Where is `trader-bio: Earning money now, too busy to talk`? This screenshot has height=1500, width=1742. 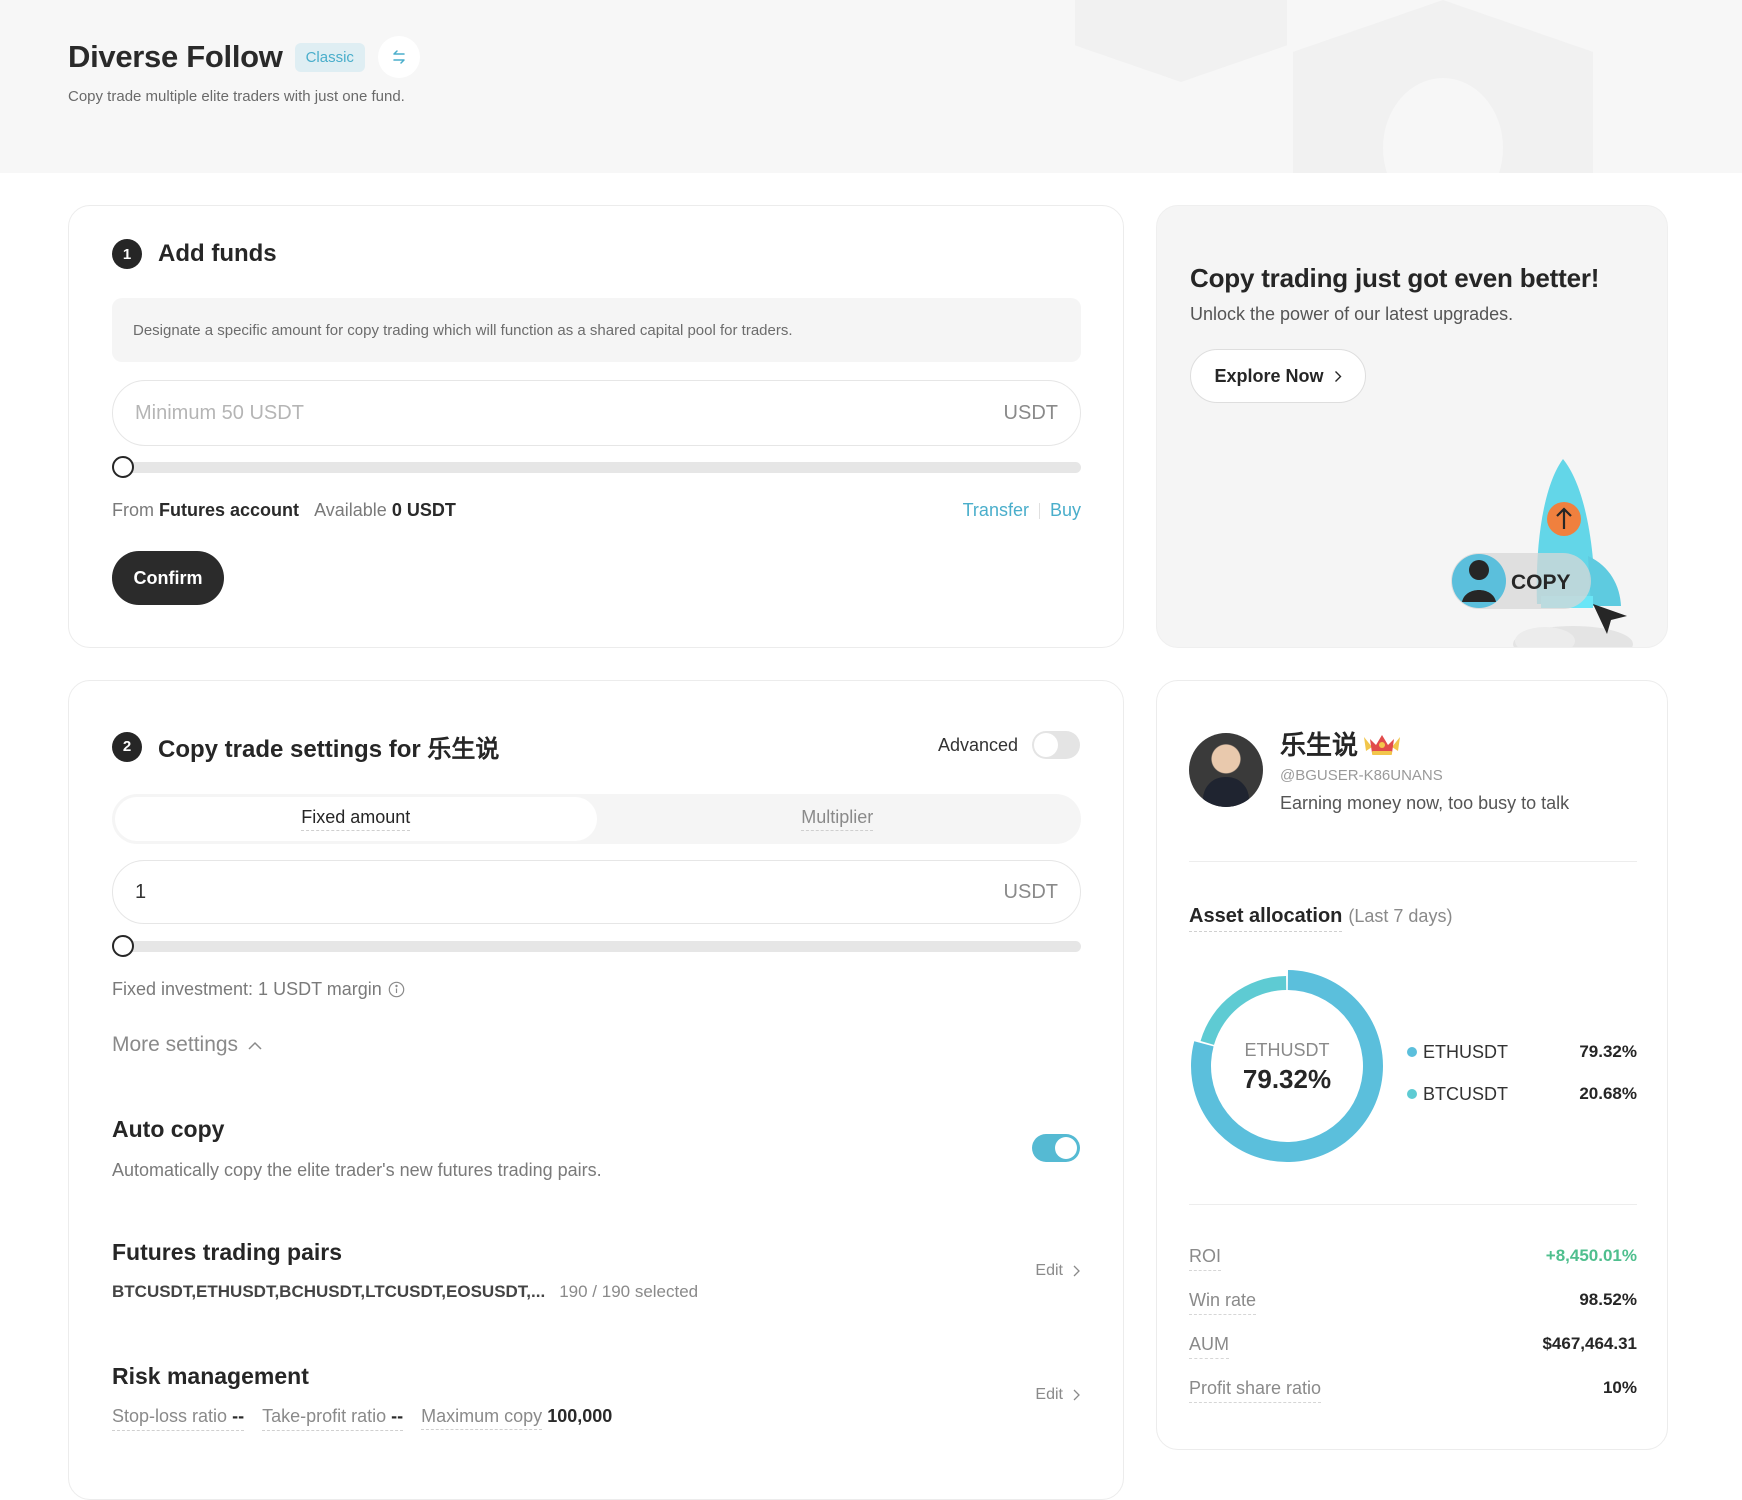
trader-bio: Earning money now, too busy to talk is located at coordinates (1425, 803).